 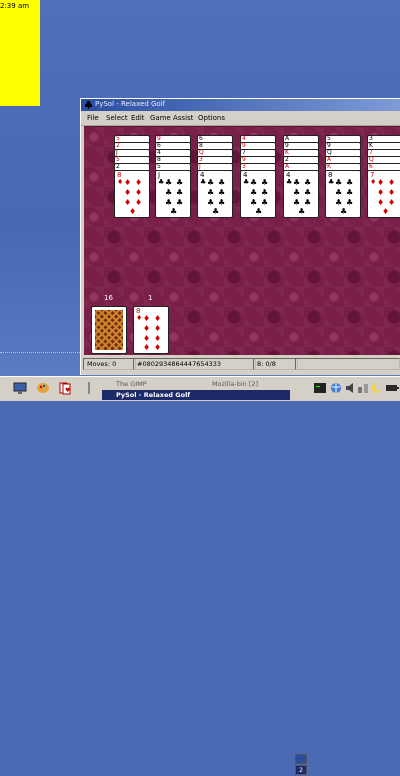 I want to click on tableau-column: 6 8 Q 3 J 4 ♣ ♣ ♣ ♣ ♣ ♣ ♣ ♣, so click(x=215, y=177).